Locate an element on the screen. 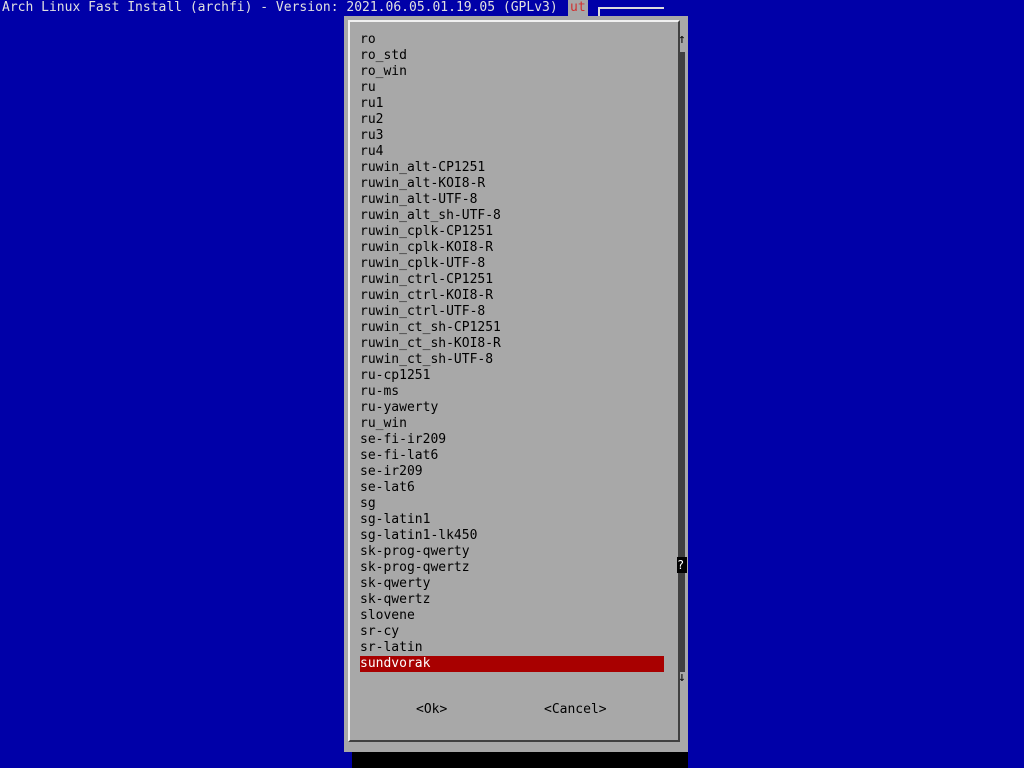 This screenshot has width=1024, height=768. list-item: sg-latin1 is located at coordinates (512, 520).